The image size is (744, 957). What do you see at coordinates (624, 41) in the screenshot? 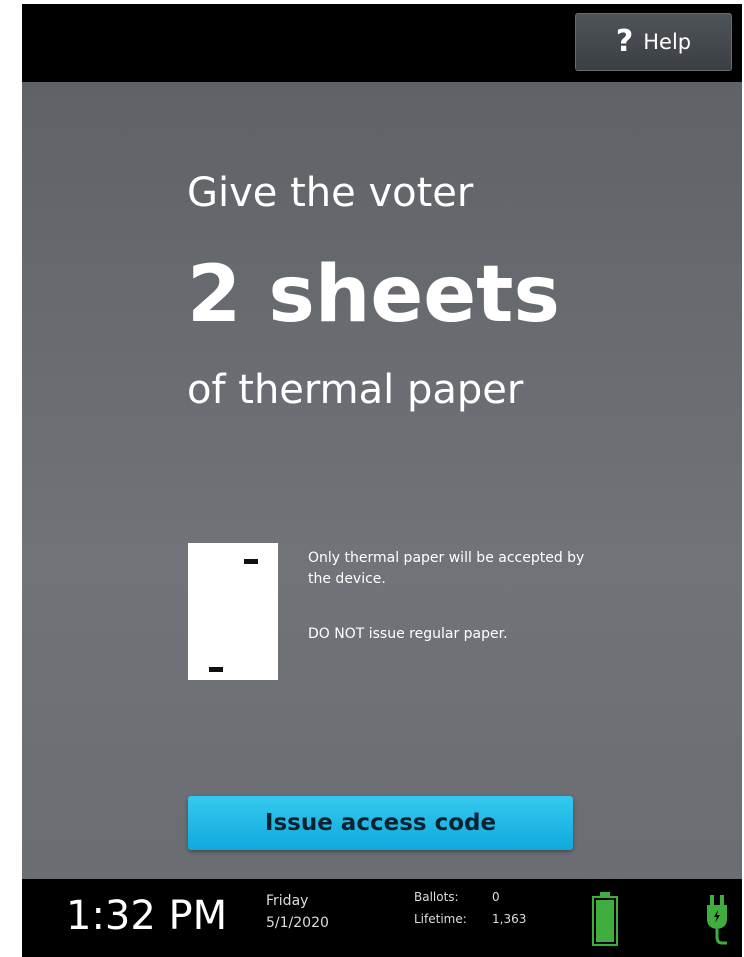
I see `question-mark-icon: ?` at bounding box center [624, 41].